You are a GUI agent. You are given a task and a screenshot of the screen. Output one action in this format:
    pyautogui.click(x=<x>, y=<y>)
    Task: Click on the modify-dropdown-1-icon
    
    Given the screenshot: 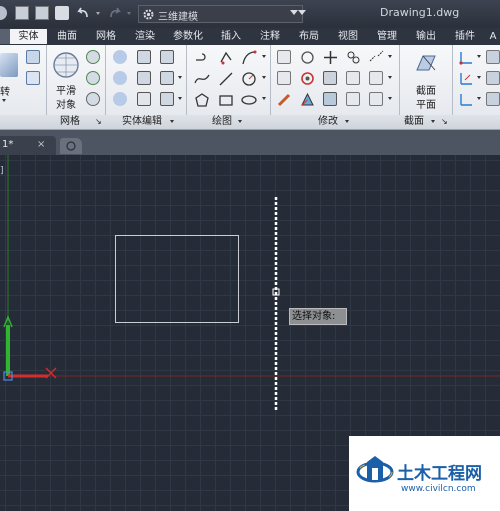 What is the action you would take?
    pyautogui.click(x=390, y=56)
    